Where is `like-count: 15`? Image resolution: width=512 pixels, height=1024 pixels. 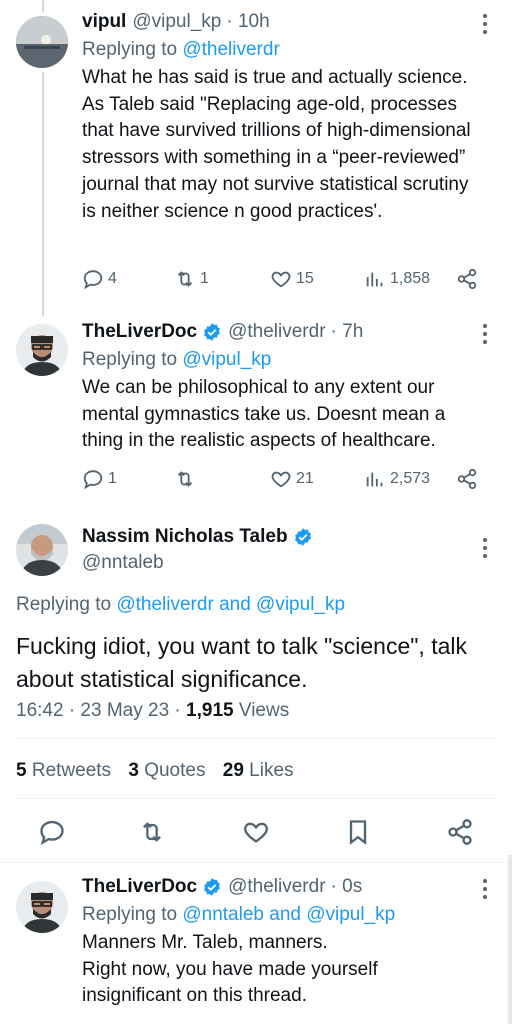 like-count: 15 is located at coordinates (305, 278).